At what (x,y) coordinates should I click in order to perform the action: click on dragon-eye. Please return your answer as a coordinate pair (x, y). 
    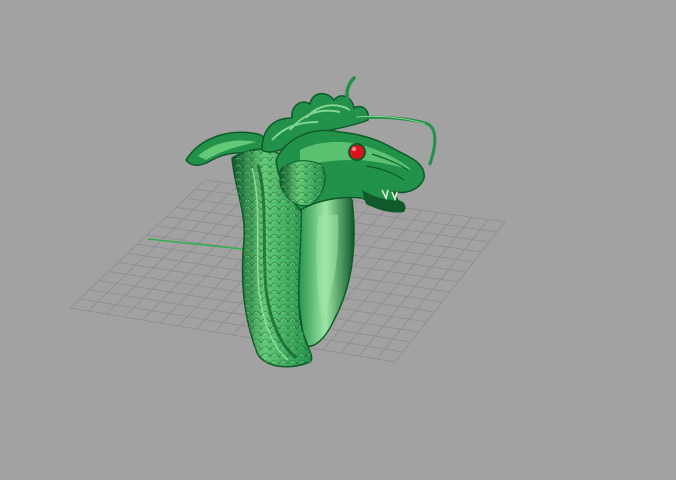
    Looking at the image, I should click on (357, 152).